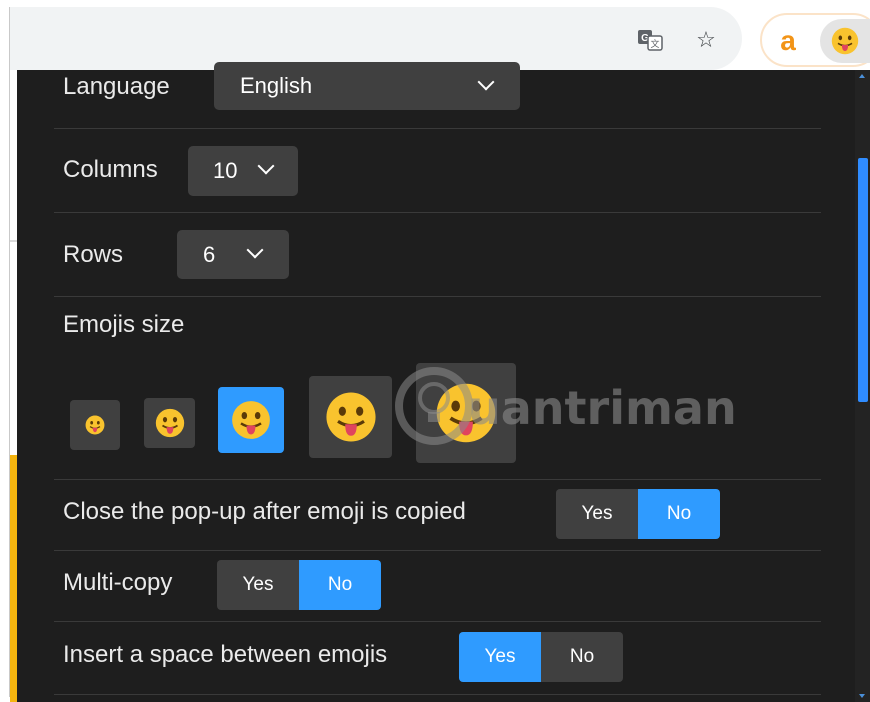 The image size is (870, 702). Describe the element at coordinates (582, 657) in the screenshot. I see `insert-space-no-button: No` at that location.